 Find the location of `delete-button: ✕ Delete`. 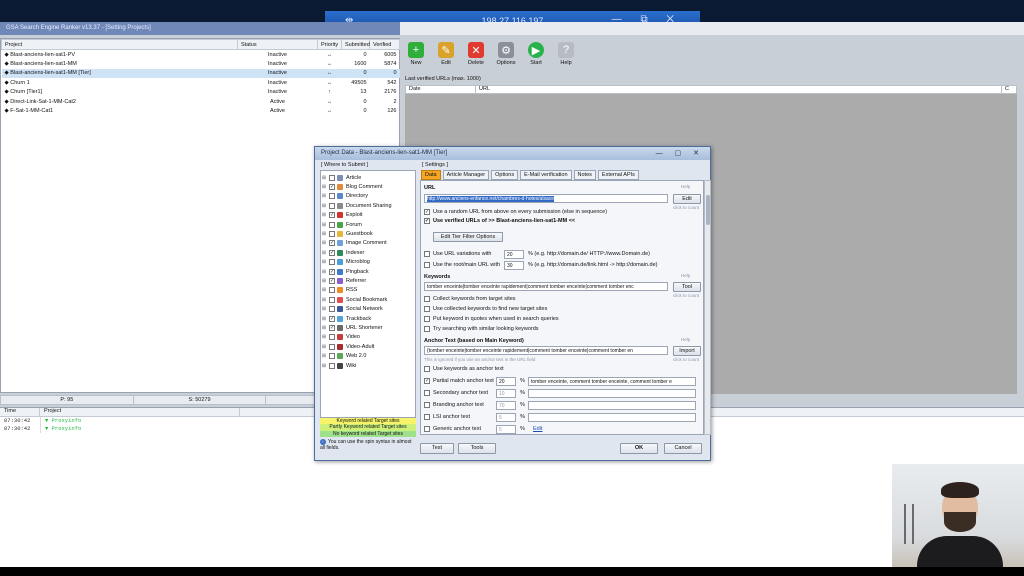

delete-button: ✕ Delete is located at coordinates (476, 57).